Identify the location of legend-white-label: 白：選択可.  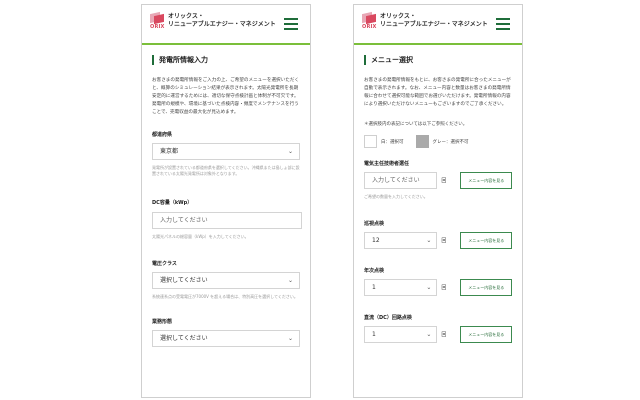
(392, 142).